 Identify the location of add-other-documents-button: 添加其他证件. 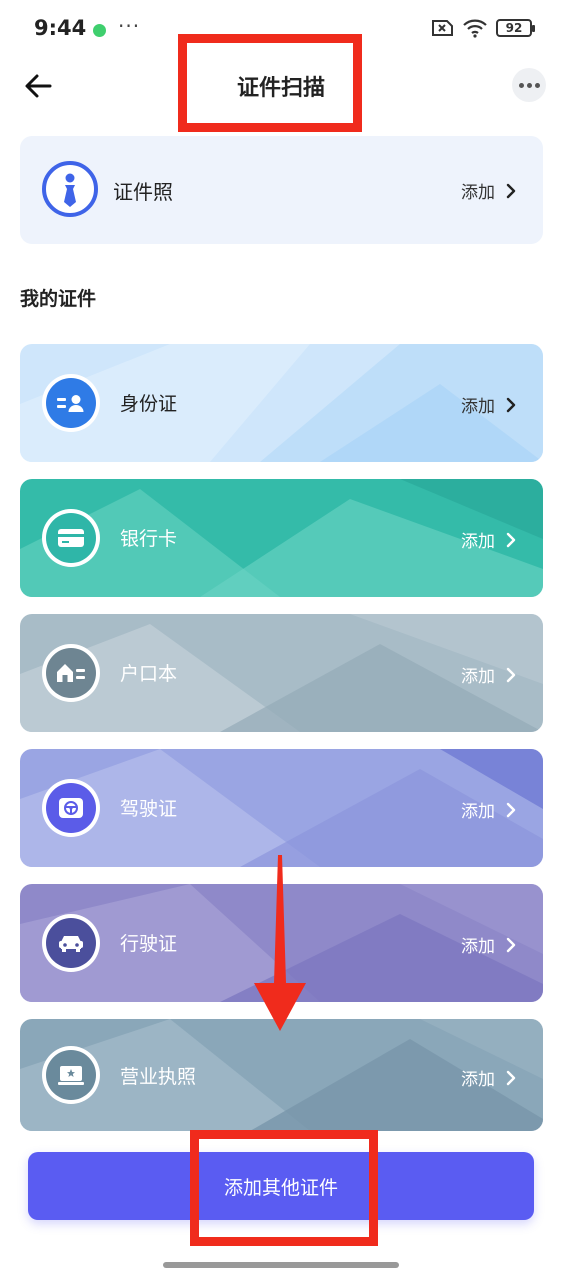
(281, 1186).